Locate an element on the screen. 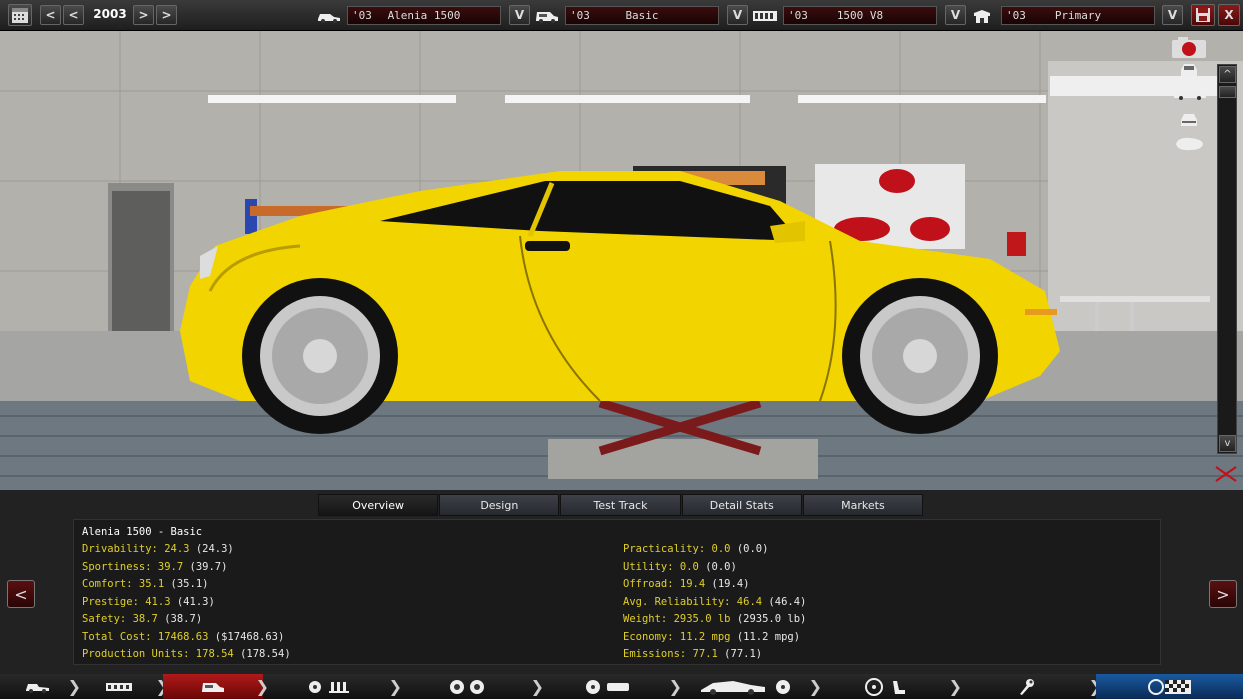 Image resolution: width=1243 pixels, height=699 pixels. stat-base-value: ($17468.63) is located at coordinates (249, 636).